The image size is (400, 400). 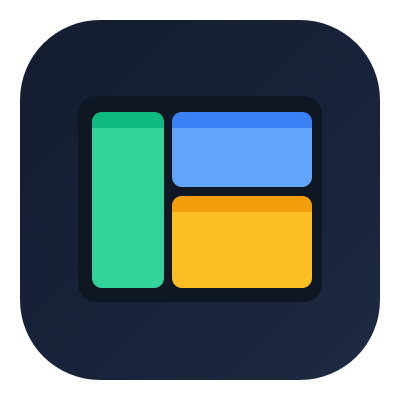 I want to click on yellow-panel, so click(x=242, y=242).